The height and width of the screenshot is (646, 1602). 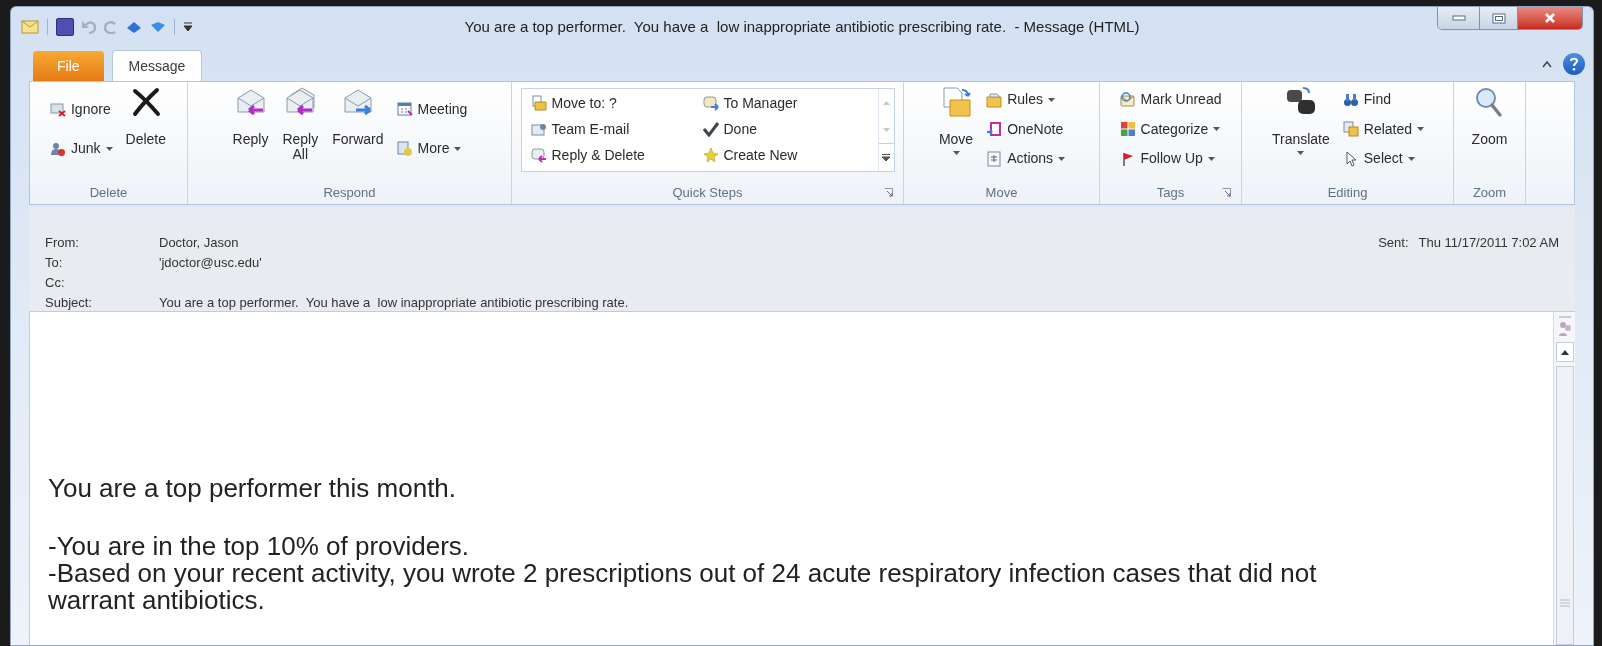 What do you see at coordinates (1564, 505) in the screenshot?
I see `scrollbar-thumb` at bounding box center [1564, 505].